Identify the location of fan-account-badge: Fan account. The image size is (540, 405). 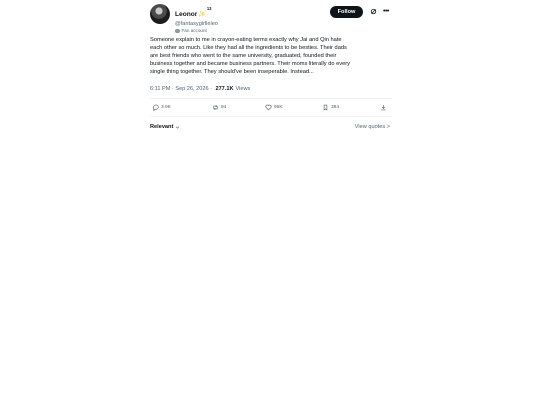
(196, 30).